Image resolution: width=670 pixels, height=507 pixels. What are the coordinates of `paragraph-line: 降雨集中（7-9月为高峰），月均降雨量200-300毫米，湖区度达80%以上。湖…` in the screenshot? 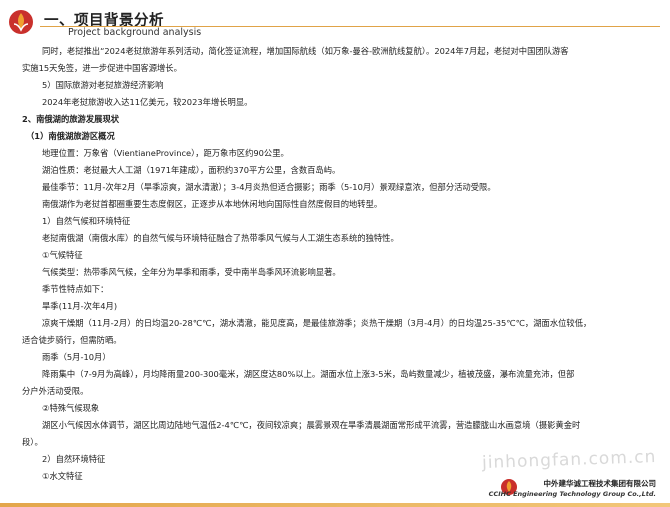 It's located at (308, 374).